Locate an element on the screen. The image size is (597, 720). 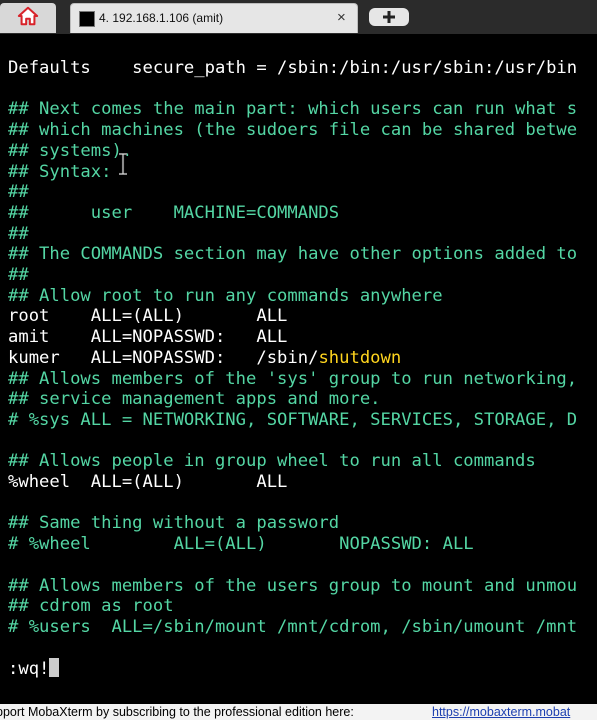
tab-bar: 4. 192.168.1.106 (amit) × is located at coordinates (298, 17).